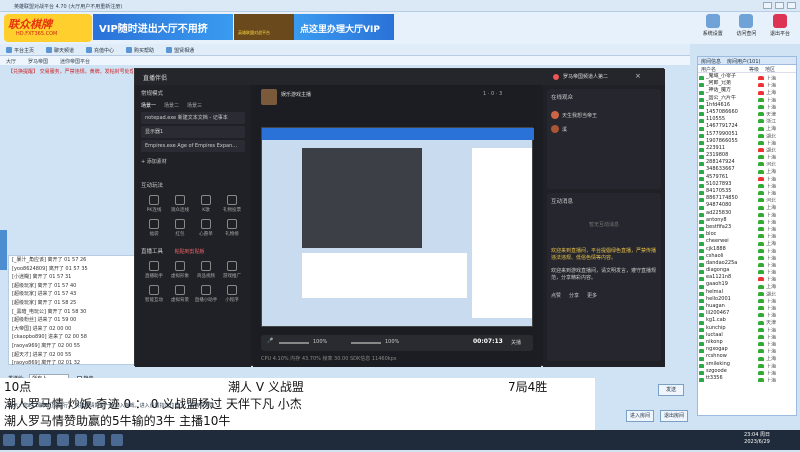 Image resolution: width=800 pixels, height=452 pixels. I want to click on leave-room-button: 退出房间, so click(674, 416).